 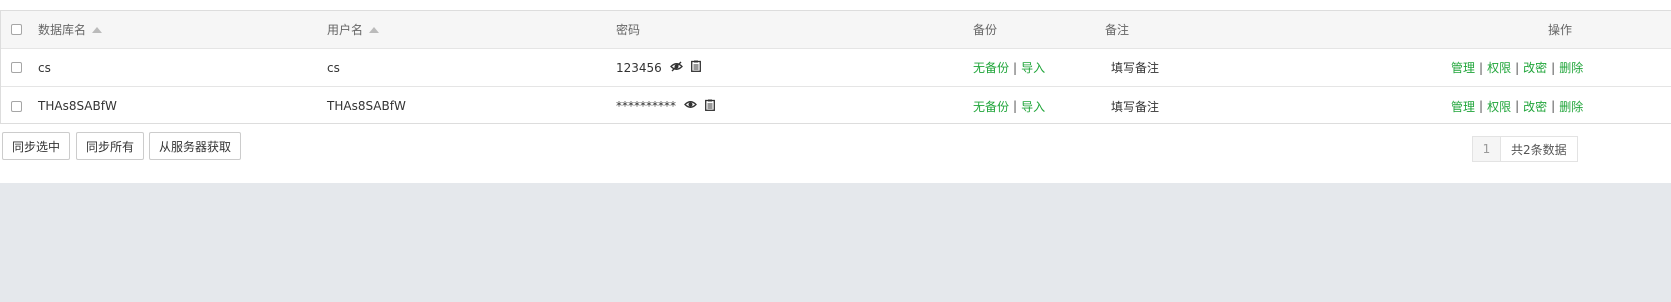 What do you see at coordinates (44, 67) in the screenshot?
I see `db-name-cell: cs` at bounding box center [44, 67].